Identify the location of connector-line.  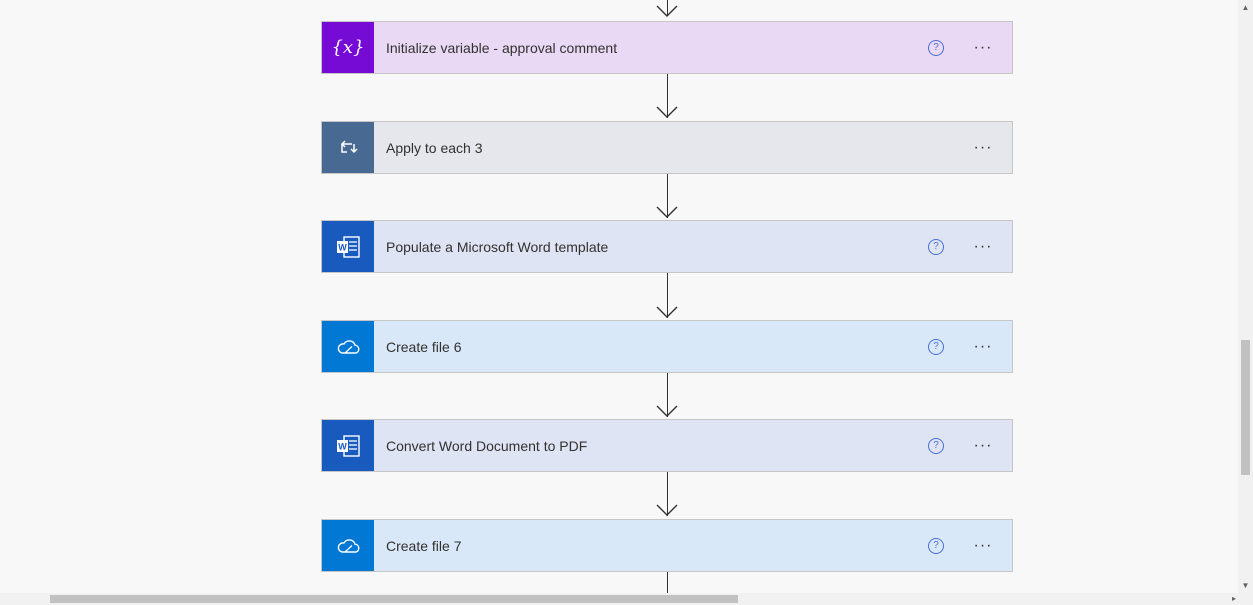
(667, 582).